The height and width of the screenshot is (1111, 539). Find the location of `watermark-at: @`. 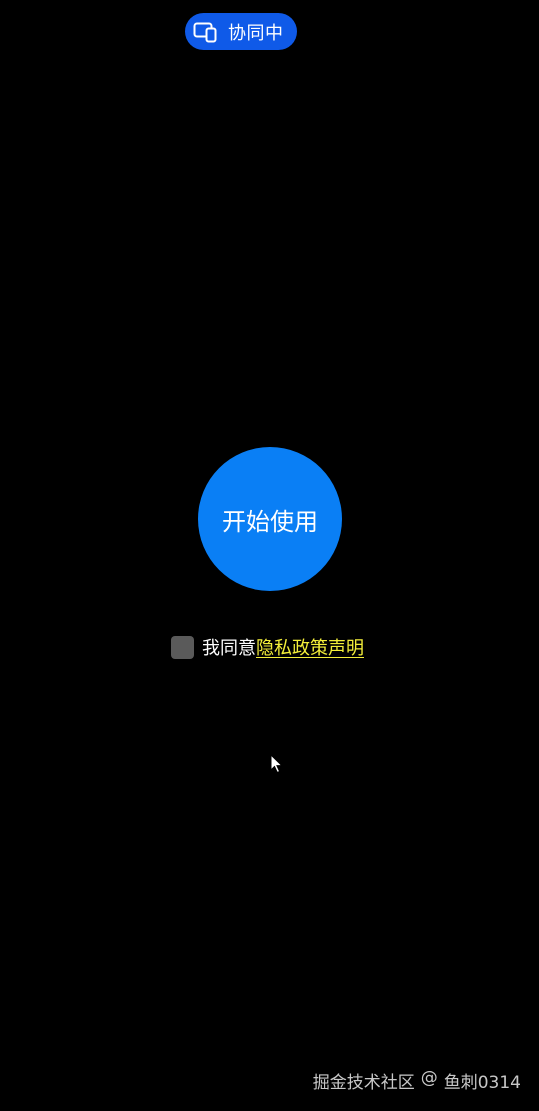

watermark-at: @ is located at coordinates (429, 1078).